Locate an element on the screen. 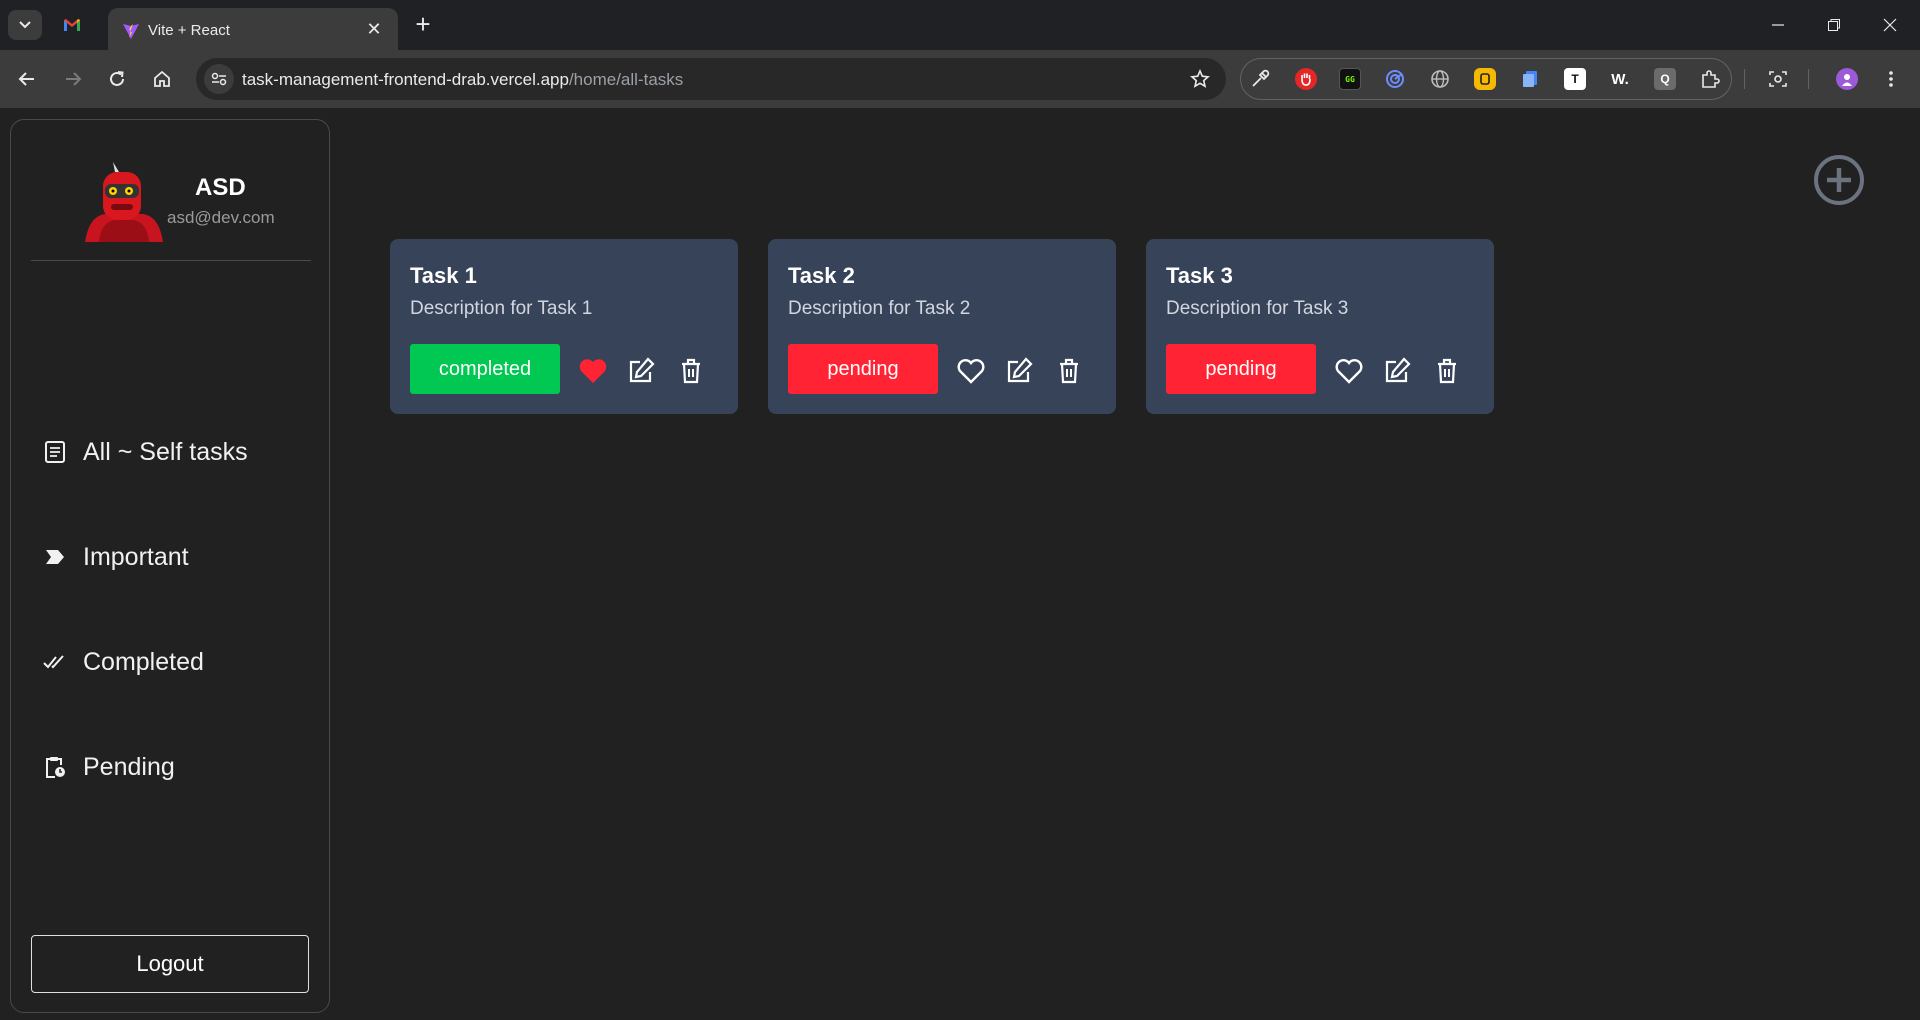 This screenshot has height=1020, width=1920. docs-icon is located at coordinates (1530, 79).